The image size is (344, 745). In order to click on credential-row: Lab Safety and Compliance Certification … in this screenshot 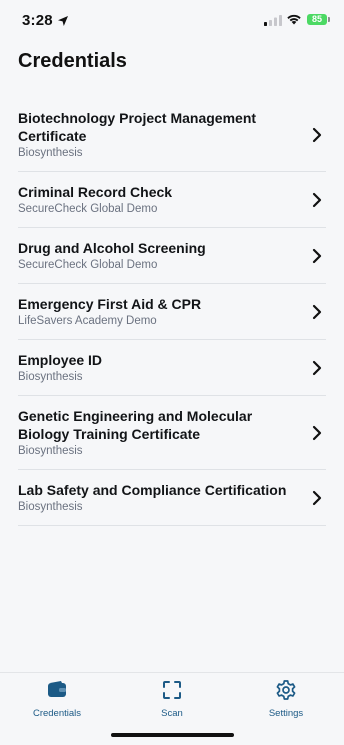, I will do `click(172, 498)`.